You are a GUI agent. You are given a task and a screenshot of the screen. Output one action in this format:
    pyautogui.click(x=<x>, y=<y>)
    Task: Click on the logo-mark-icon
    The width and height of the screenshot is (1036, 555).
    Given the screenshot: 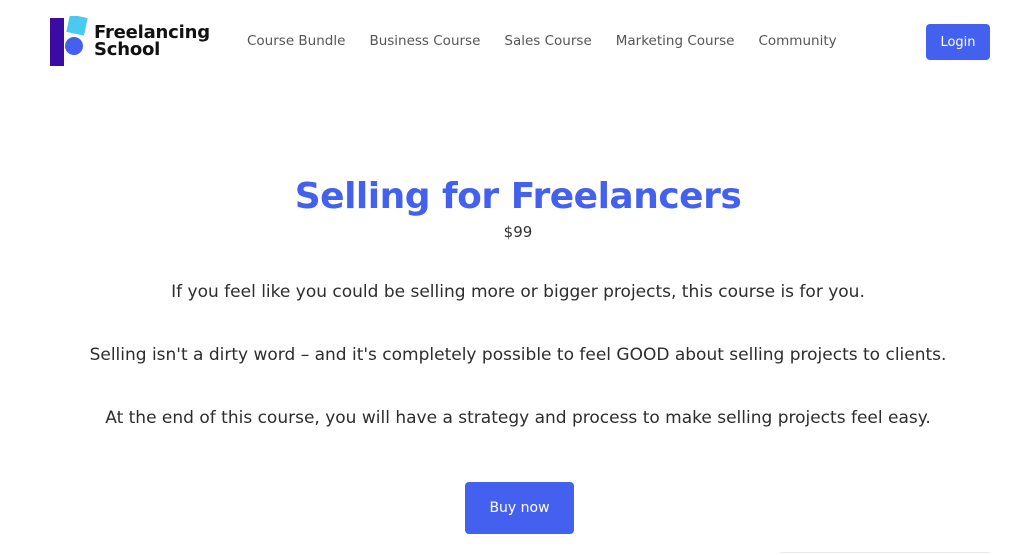 What is the action you would take?
    pyautogui.click(x=69, y=41)
    